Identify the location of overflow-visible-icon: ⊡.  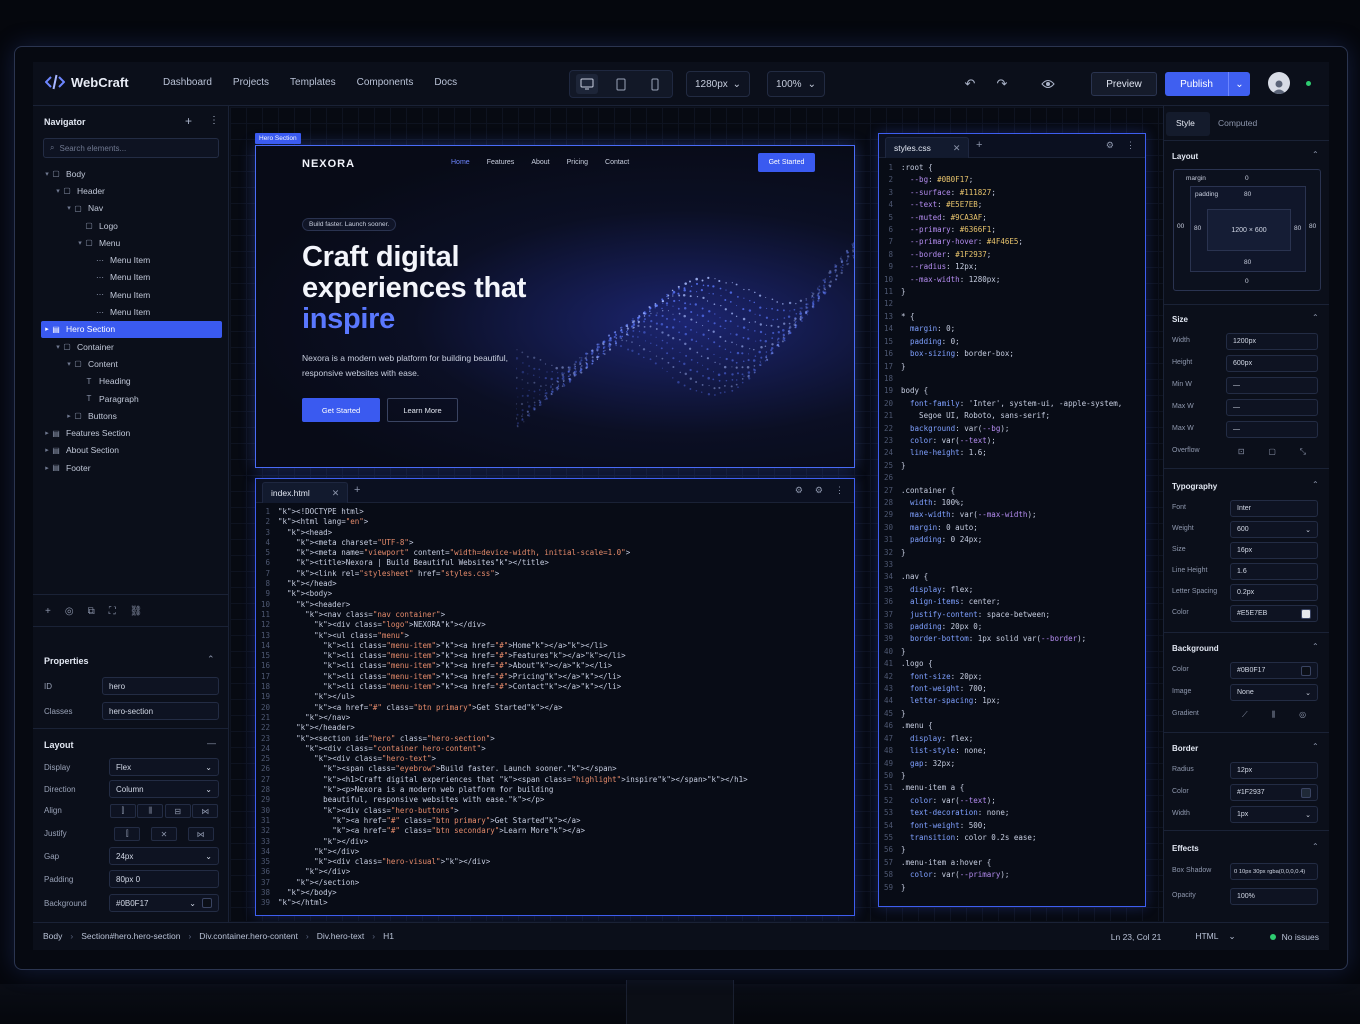
(1241, 451).